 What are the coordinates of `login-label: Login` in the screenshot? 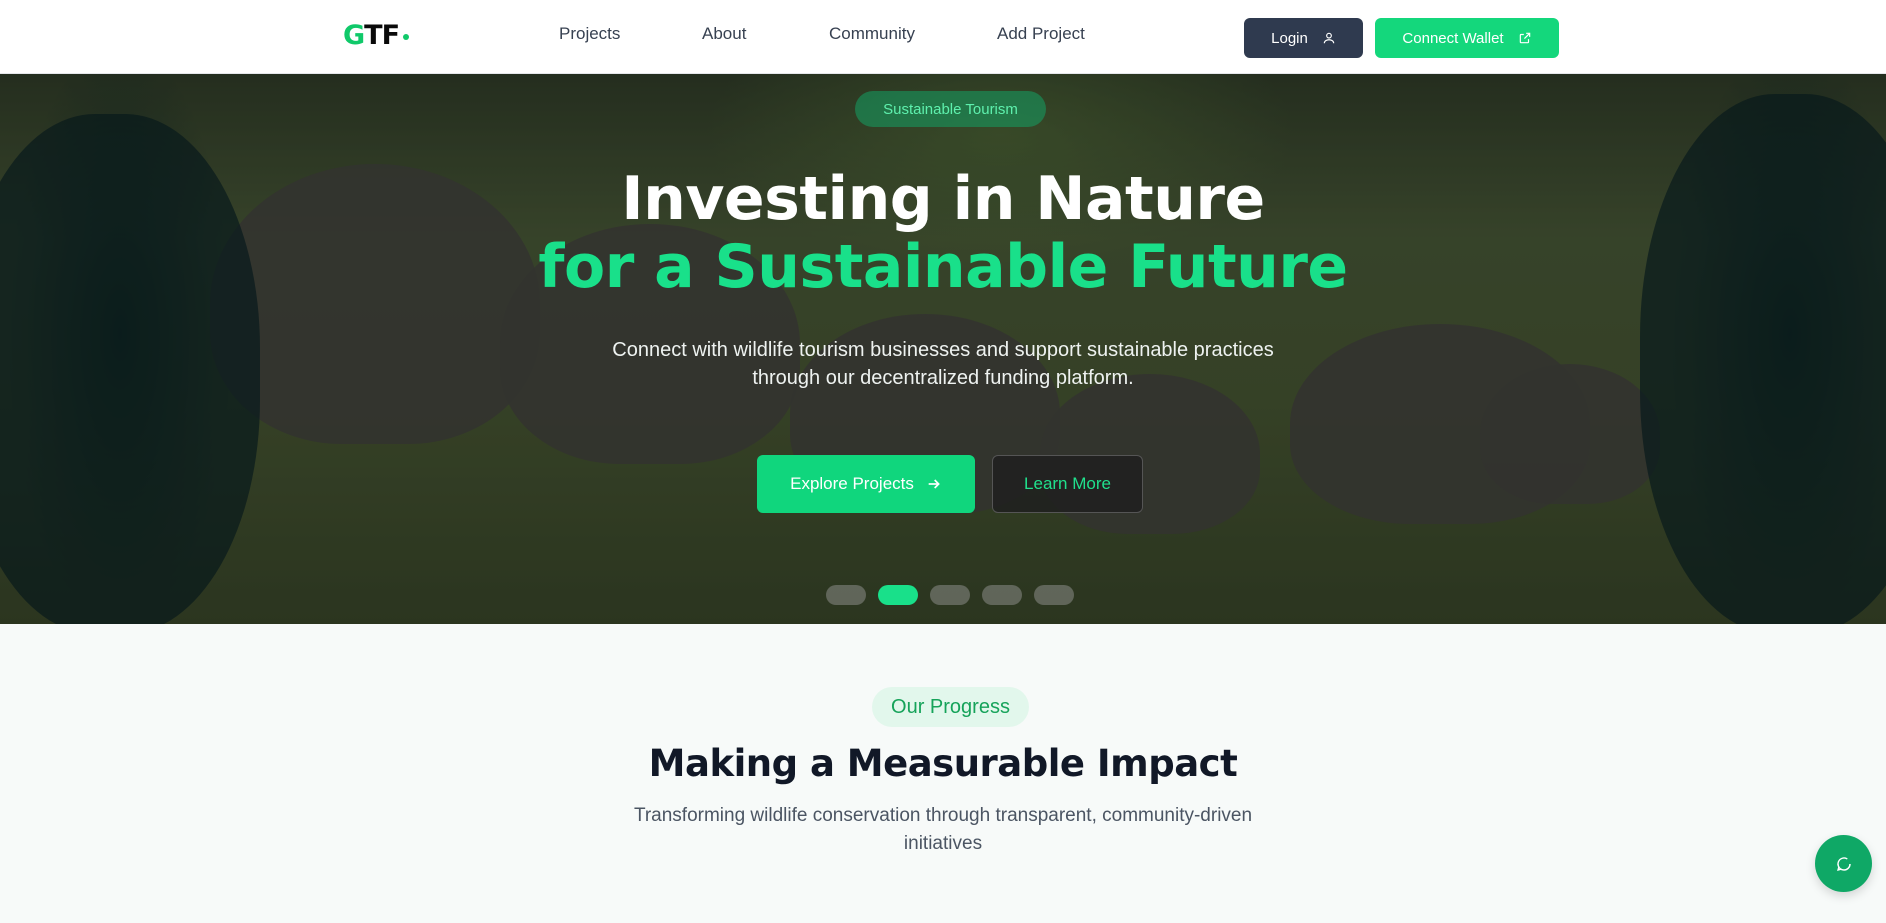 It's located at (1289, 38).